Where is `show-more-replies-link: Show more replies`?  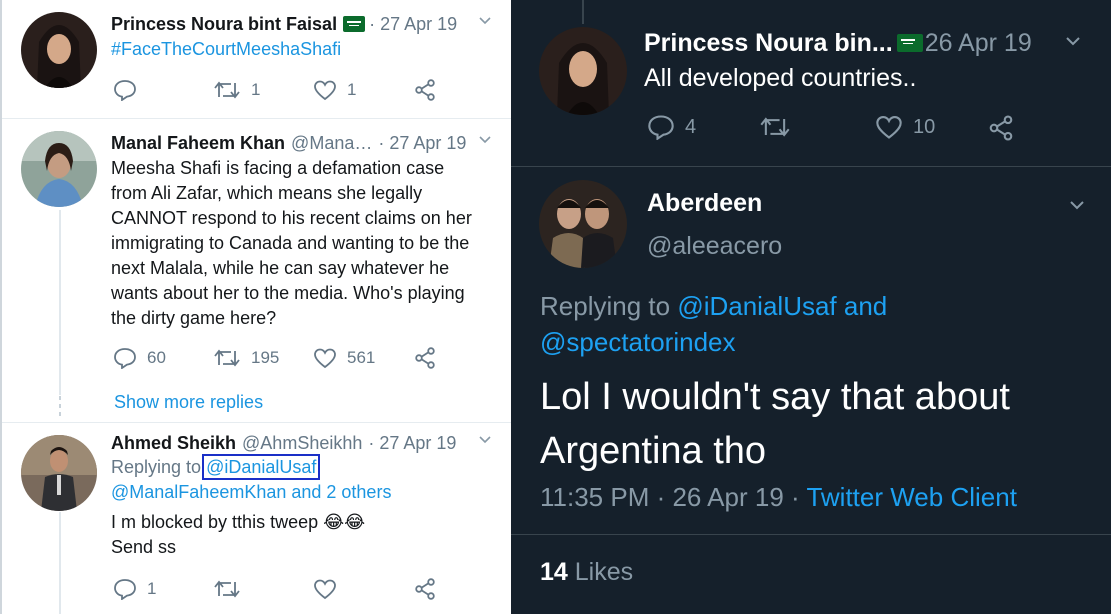 show-more-replies-link: Show more replies is located at coordinates (188, 402).